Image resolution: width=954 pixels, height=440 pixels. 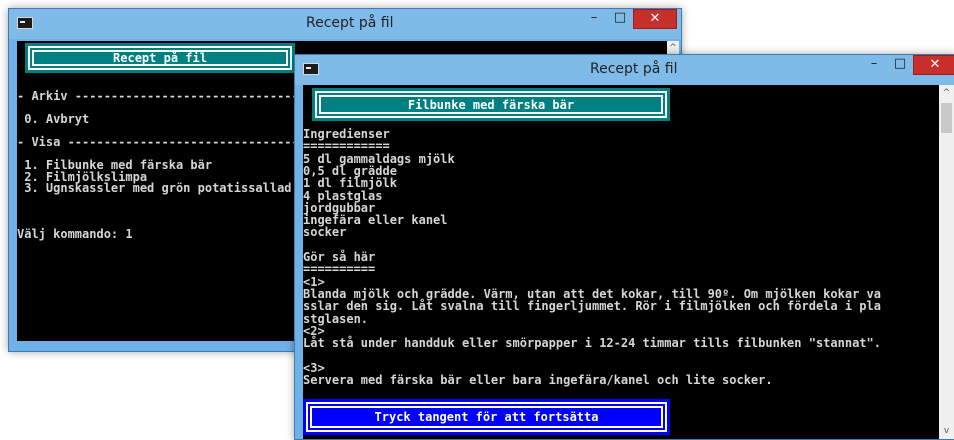 I want to click on console-line: ==========, so click(x=339, y=269).